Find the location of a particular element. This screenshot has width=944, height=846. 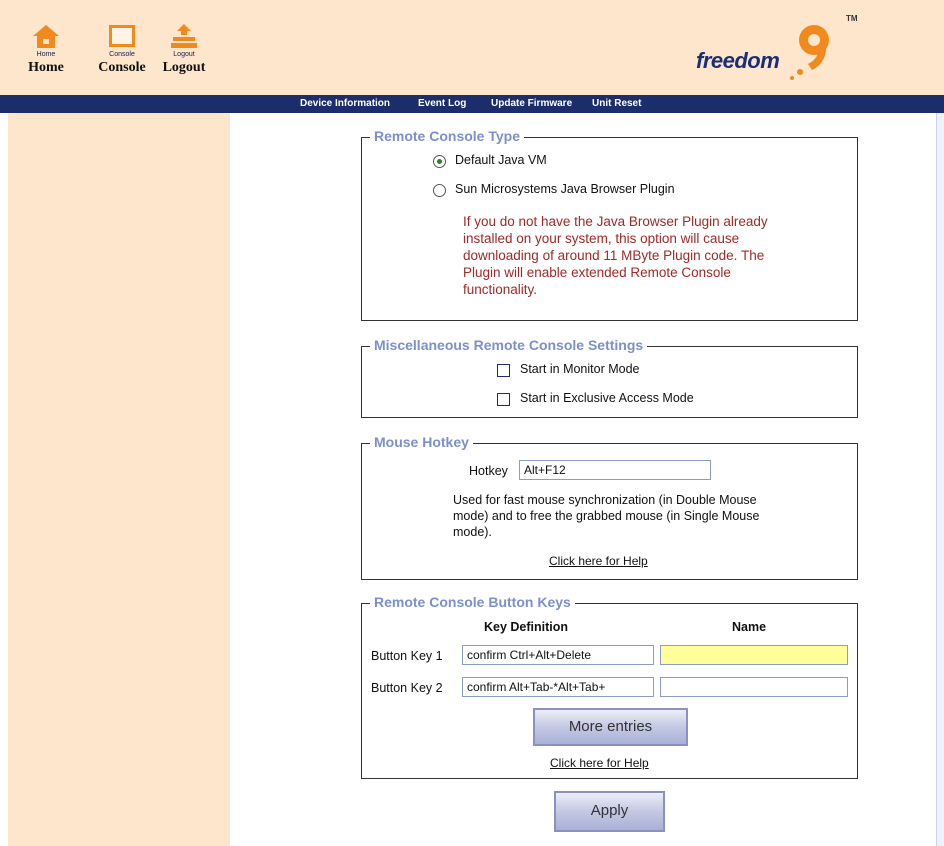

button-key-2-name-input is located at coordinates (754, 687).